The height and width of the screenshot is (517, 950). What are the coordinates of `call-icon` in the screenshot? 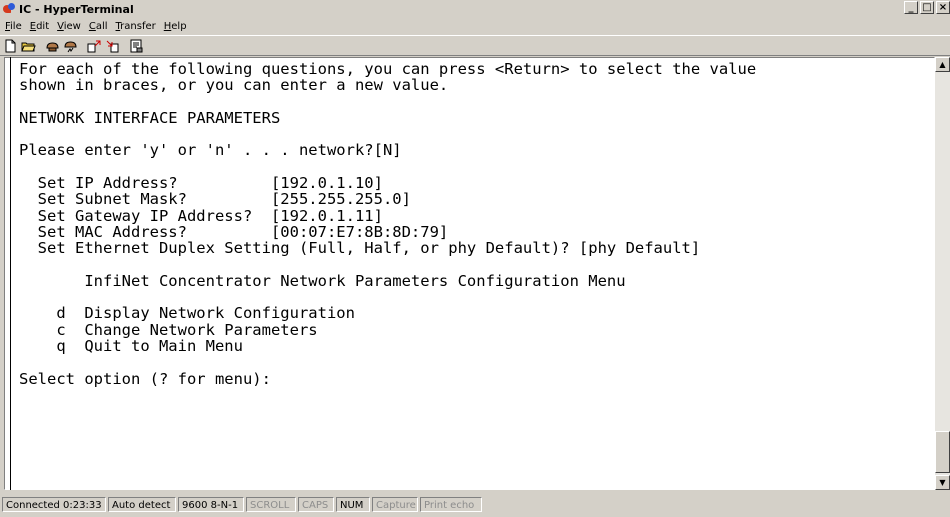 It's located at (52, 45).